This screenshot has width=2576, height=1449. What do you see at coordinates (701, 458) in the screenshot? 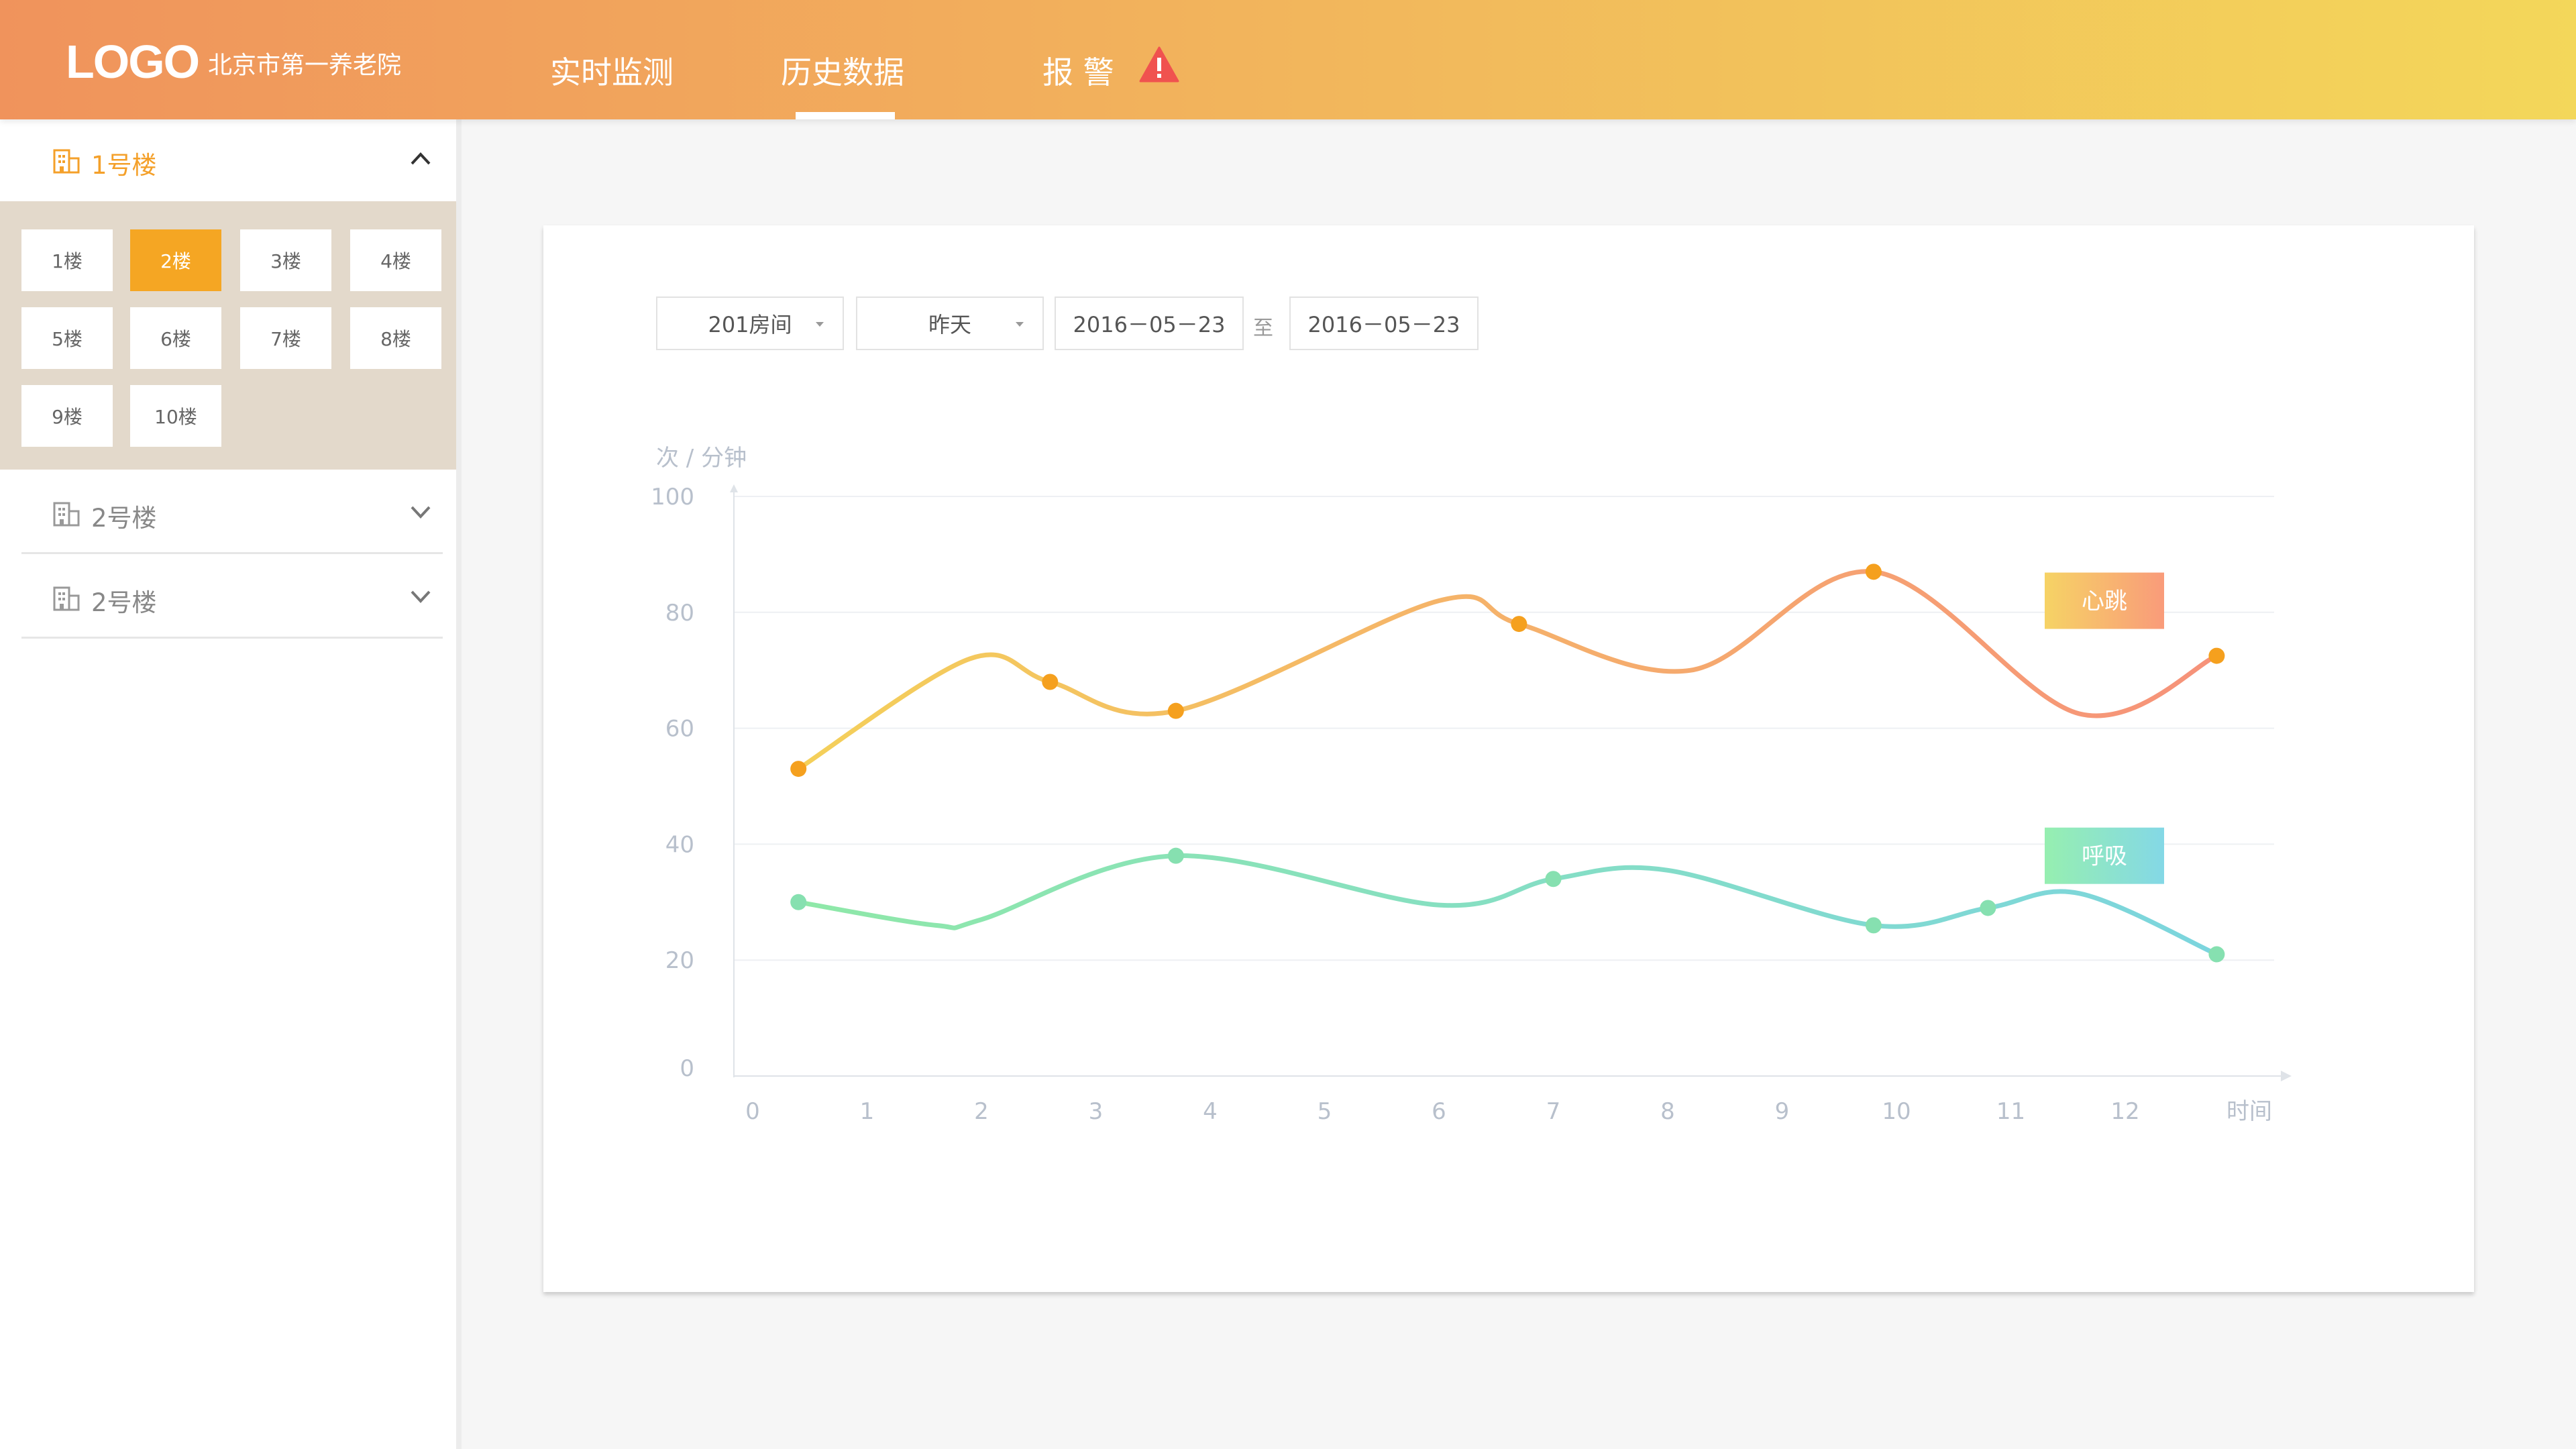
I see `y-axis-label: 次 / 分钟` at bounding box center [701, 458].